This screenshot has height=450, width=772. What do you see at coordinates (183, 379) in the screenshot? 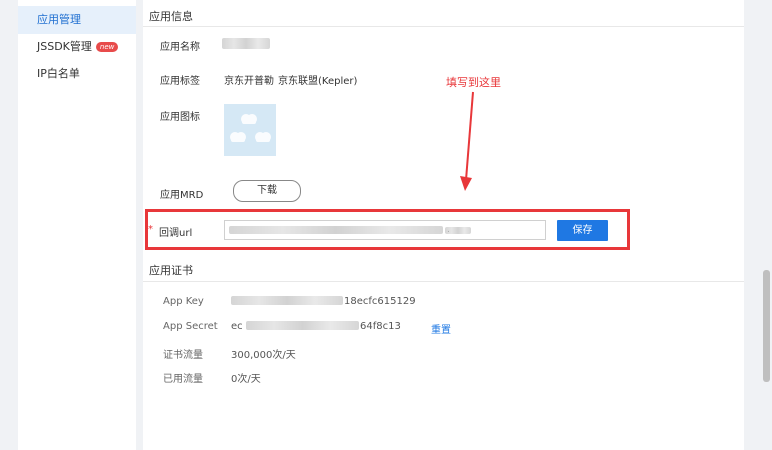
I see `used-quota-label: 已用流量` at bounding box center [183, 379].